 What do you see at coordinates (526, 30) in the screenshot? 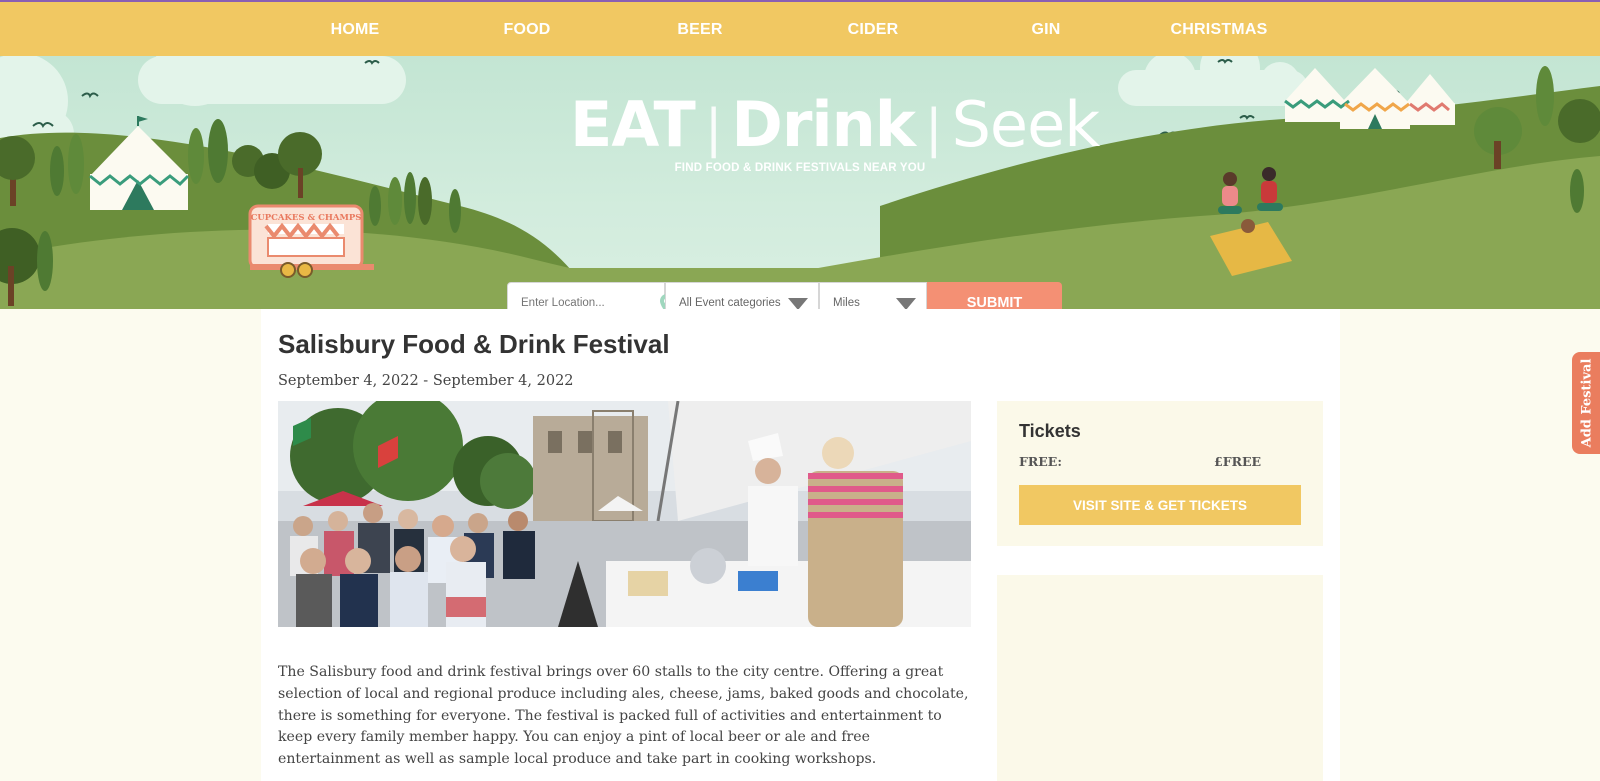
I see `nav-food: FOOD` at bounding box center [526, 30].